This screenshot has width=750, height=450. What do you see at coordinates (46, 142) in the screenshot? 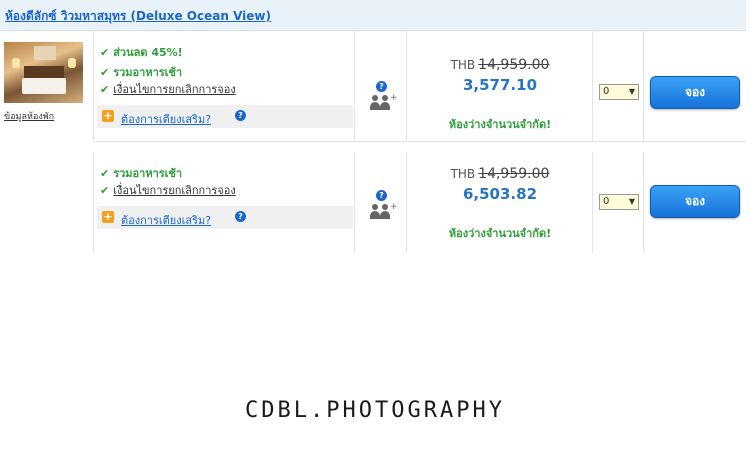
I see `room-photo-column: ข้อมูลห้องพัก` at bounding box center [46, 142].